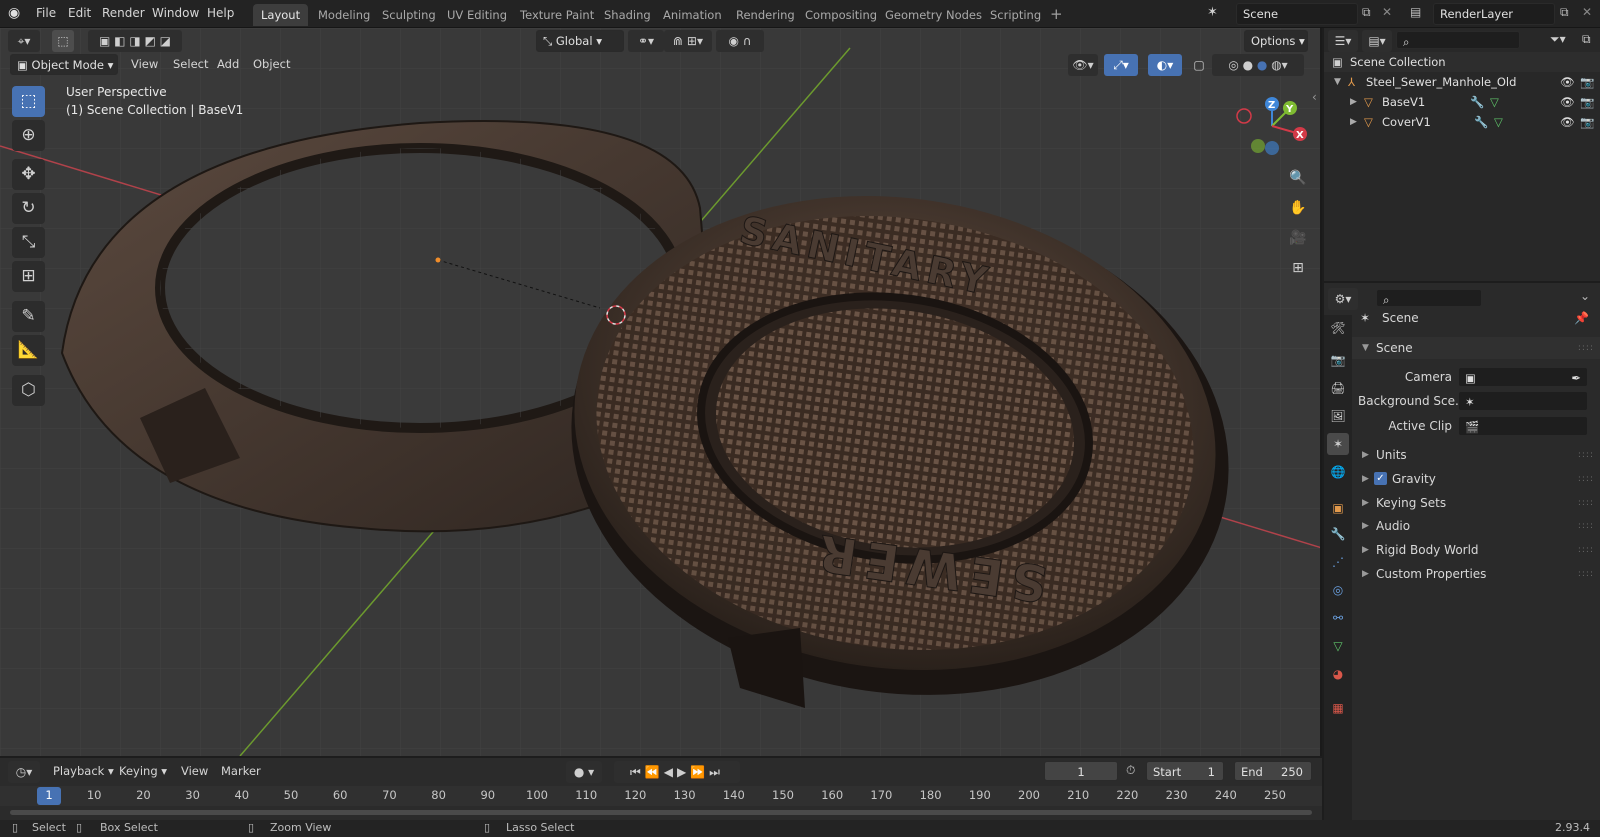  Describe the element at coordinates (1212, 12) in the screenshot. I see `scene-icon: ✶` at that location.